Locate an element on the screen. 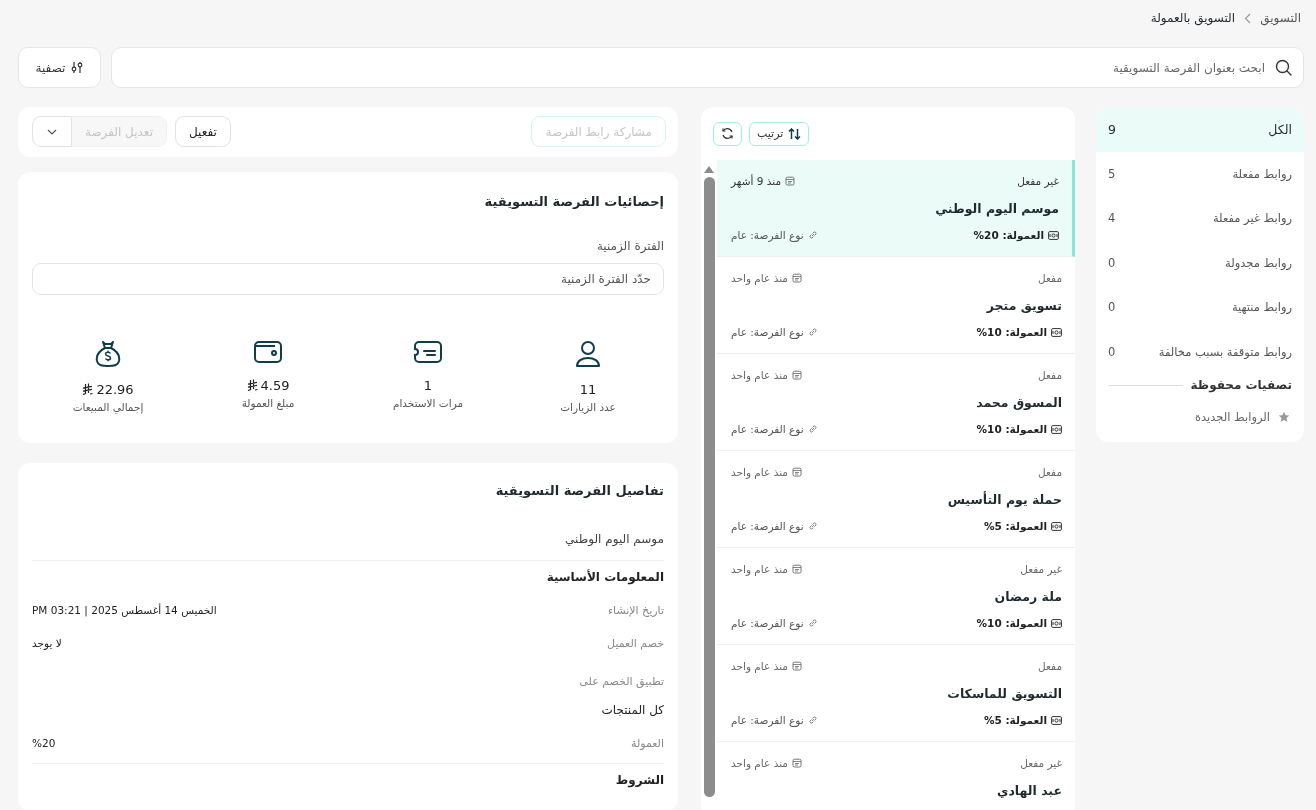  scroll-up-button is located at coordinates (709, 169).